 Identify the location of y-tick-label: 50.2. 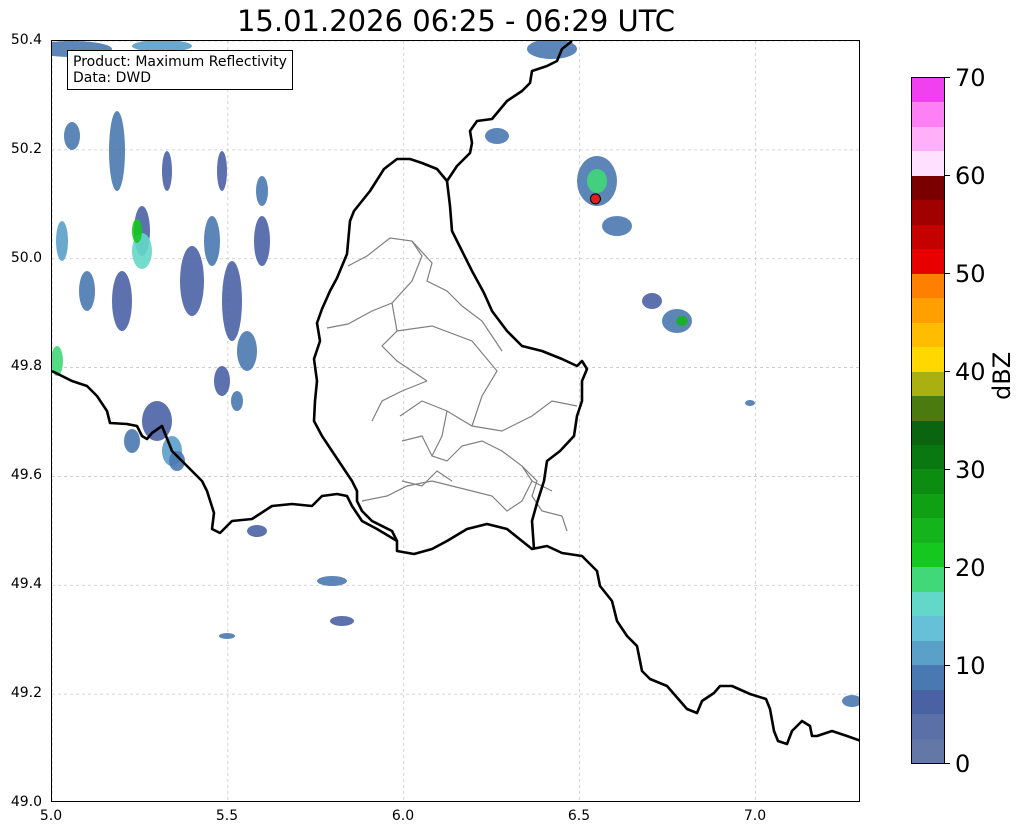
(26, 149).